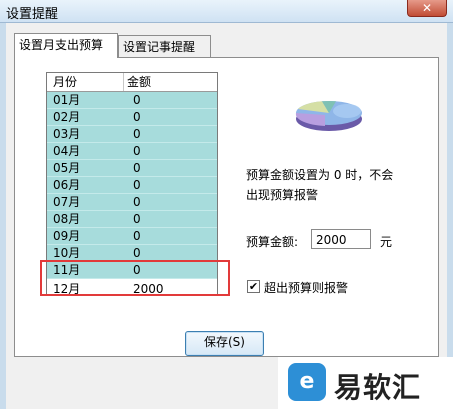  I want to click on month-cell: 05月, so click(67, 168).